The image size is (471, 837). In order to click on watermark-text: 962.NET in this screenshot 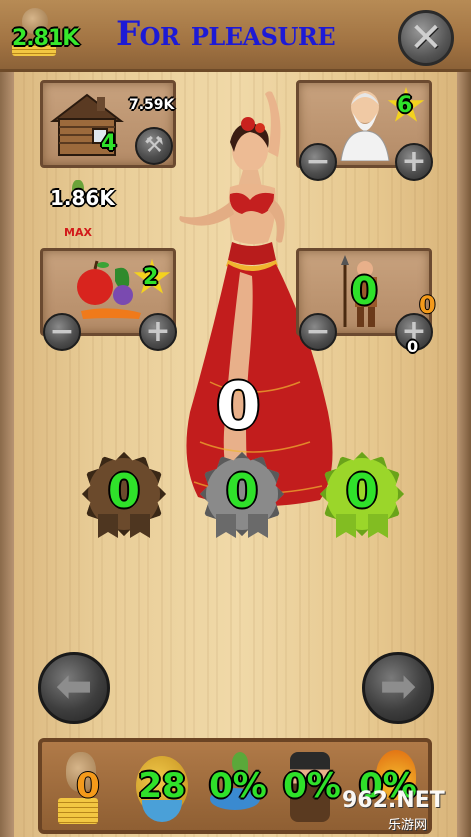, I will do `click(393, 800)`.